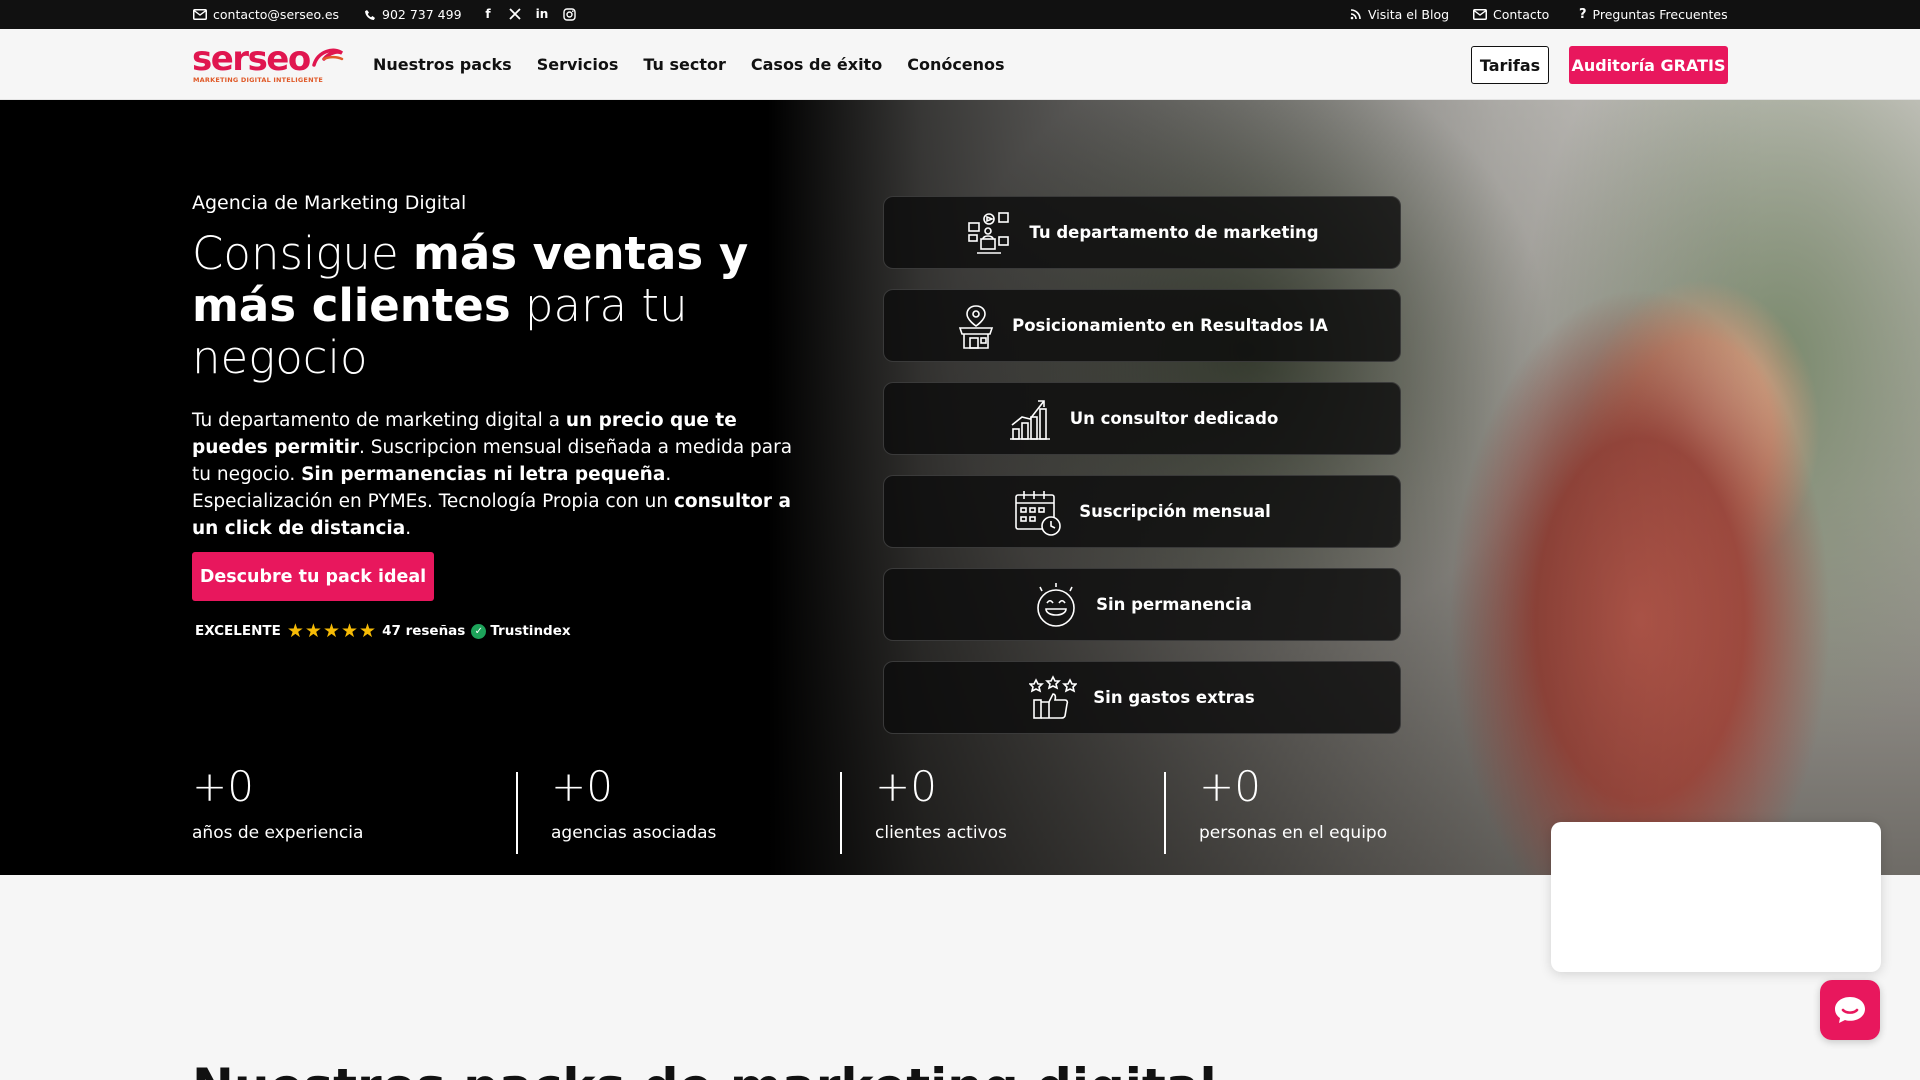  What do you see at coordinates (408, 528) in the screenshot?
I see `desc-text: .` at bounding box center [408, 528].